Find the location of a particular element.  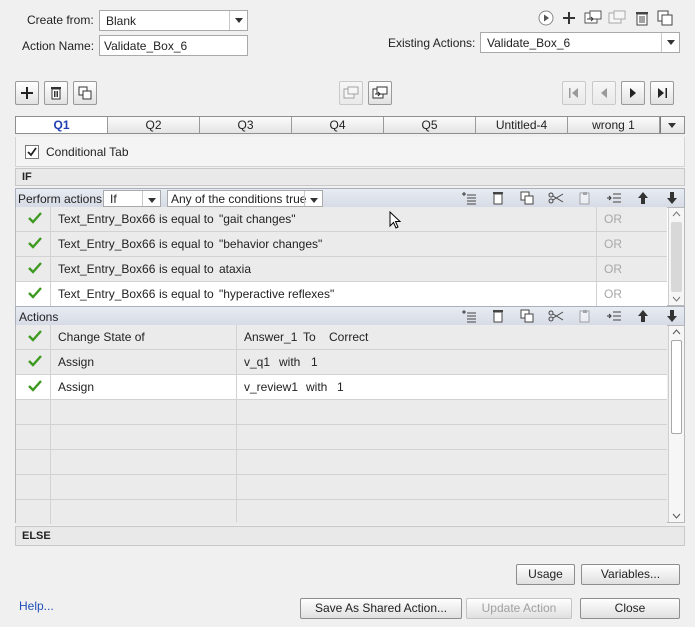

duplicate-icon is located at coordinates (665, 18).